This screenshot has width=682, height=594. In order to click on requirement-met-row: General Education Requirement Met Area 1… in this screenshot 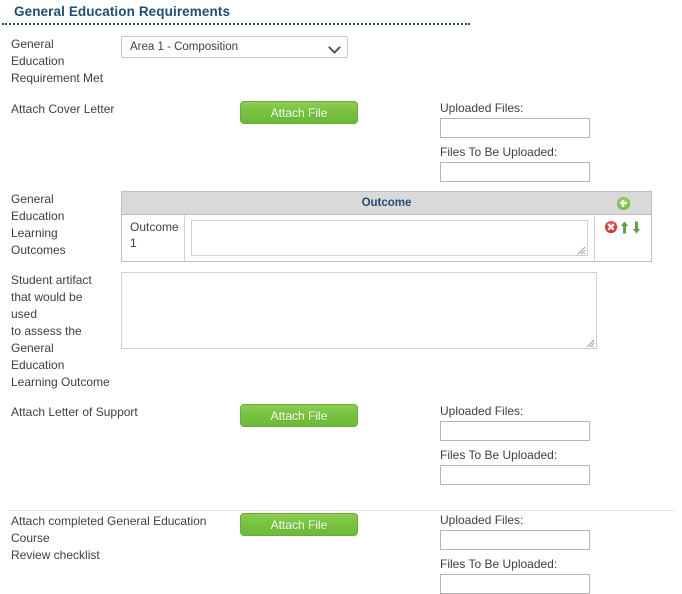, I will do `click(341, 61)`.